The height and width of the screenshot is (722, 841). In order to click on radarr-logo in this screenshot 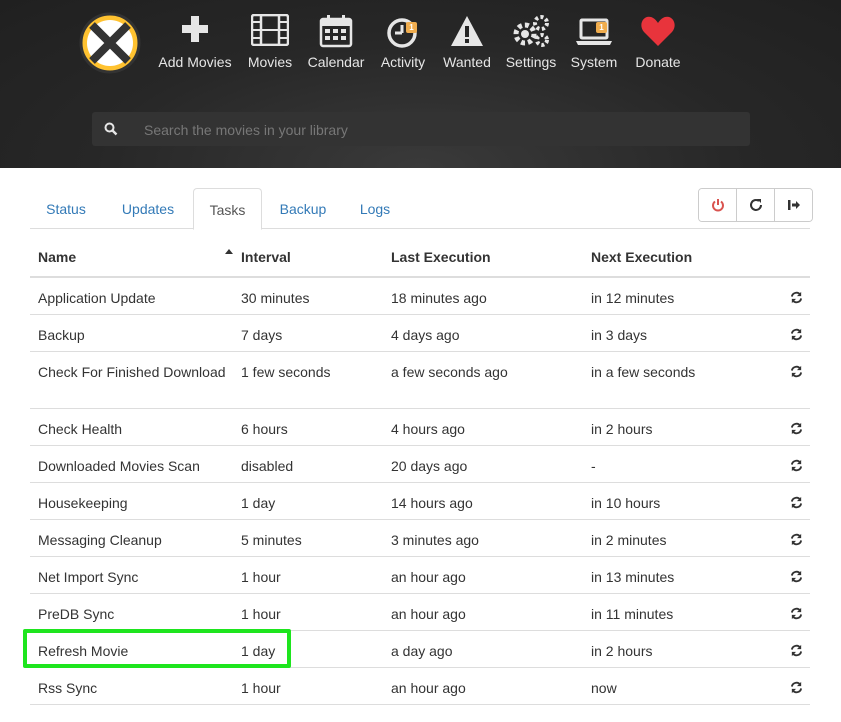, I will do `click(110, 43)`.